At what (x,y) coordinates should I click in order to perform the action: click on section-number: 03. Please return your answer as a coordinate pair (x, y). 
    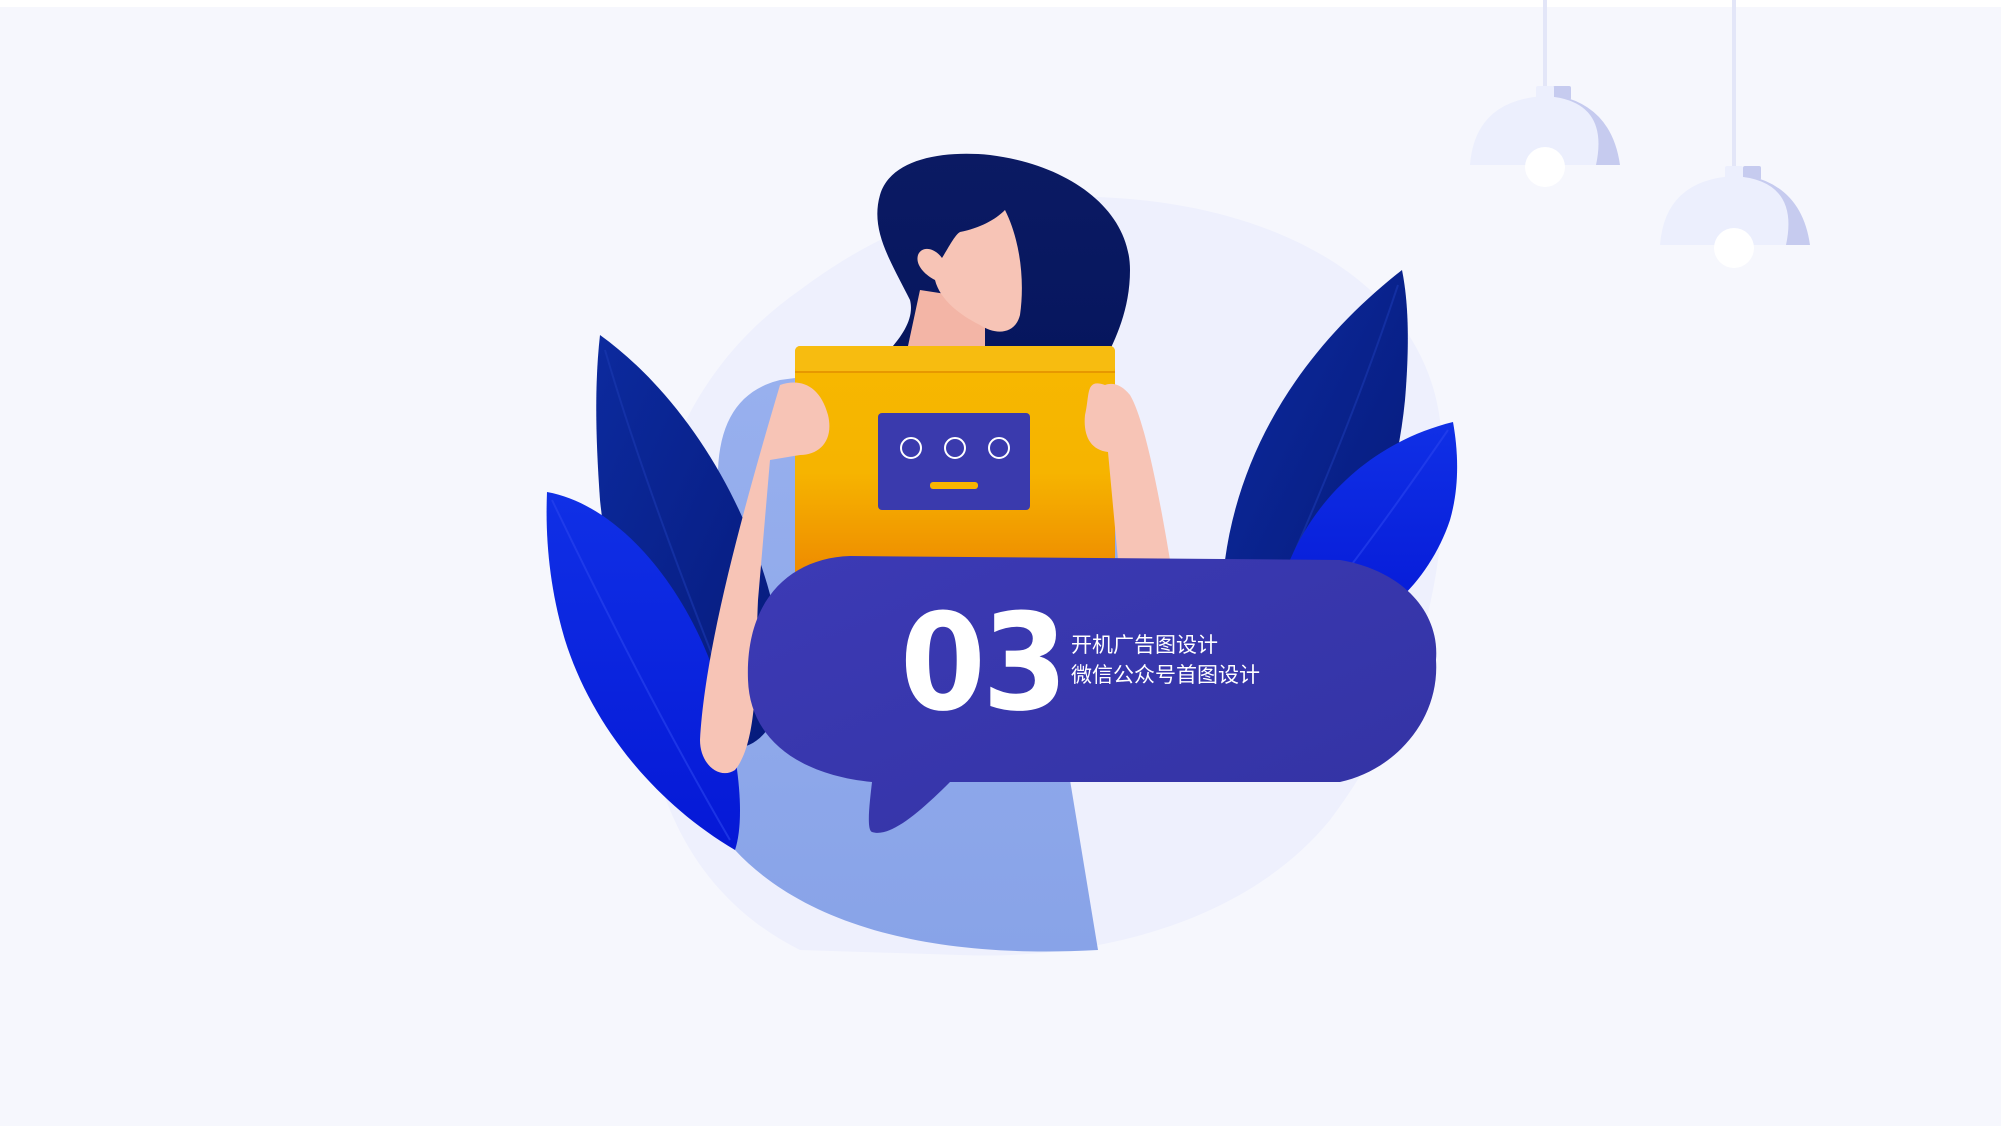
    Looking at the image, I should click on (984, 663).